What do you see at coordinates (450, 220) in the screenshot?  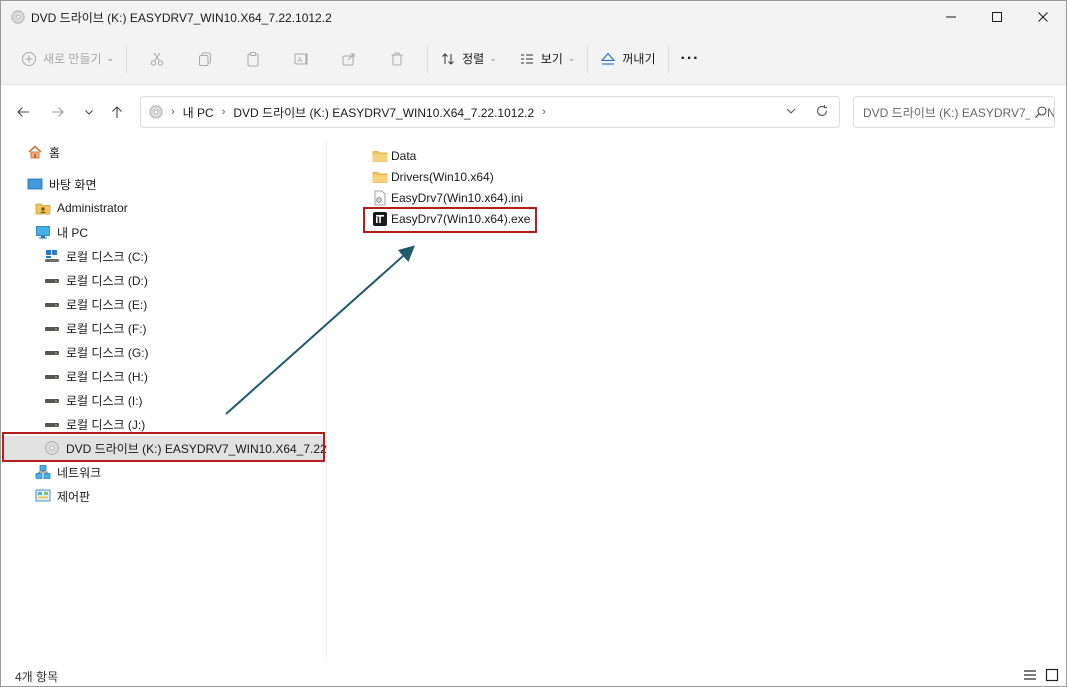 I see `exe-highlight-box` at bounding box center [450, 220].